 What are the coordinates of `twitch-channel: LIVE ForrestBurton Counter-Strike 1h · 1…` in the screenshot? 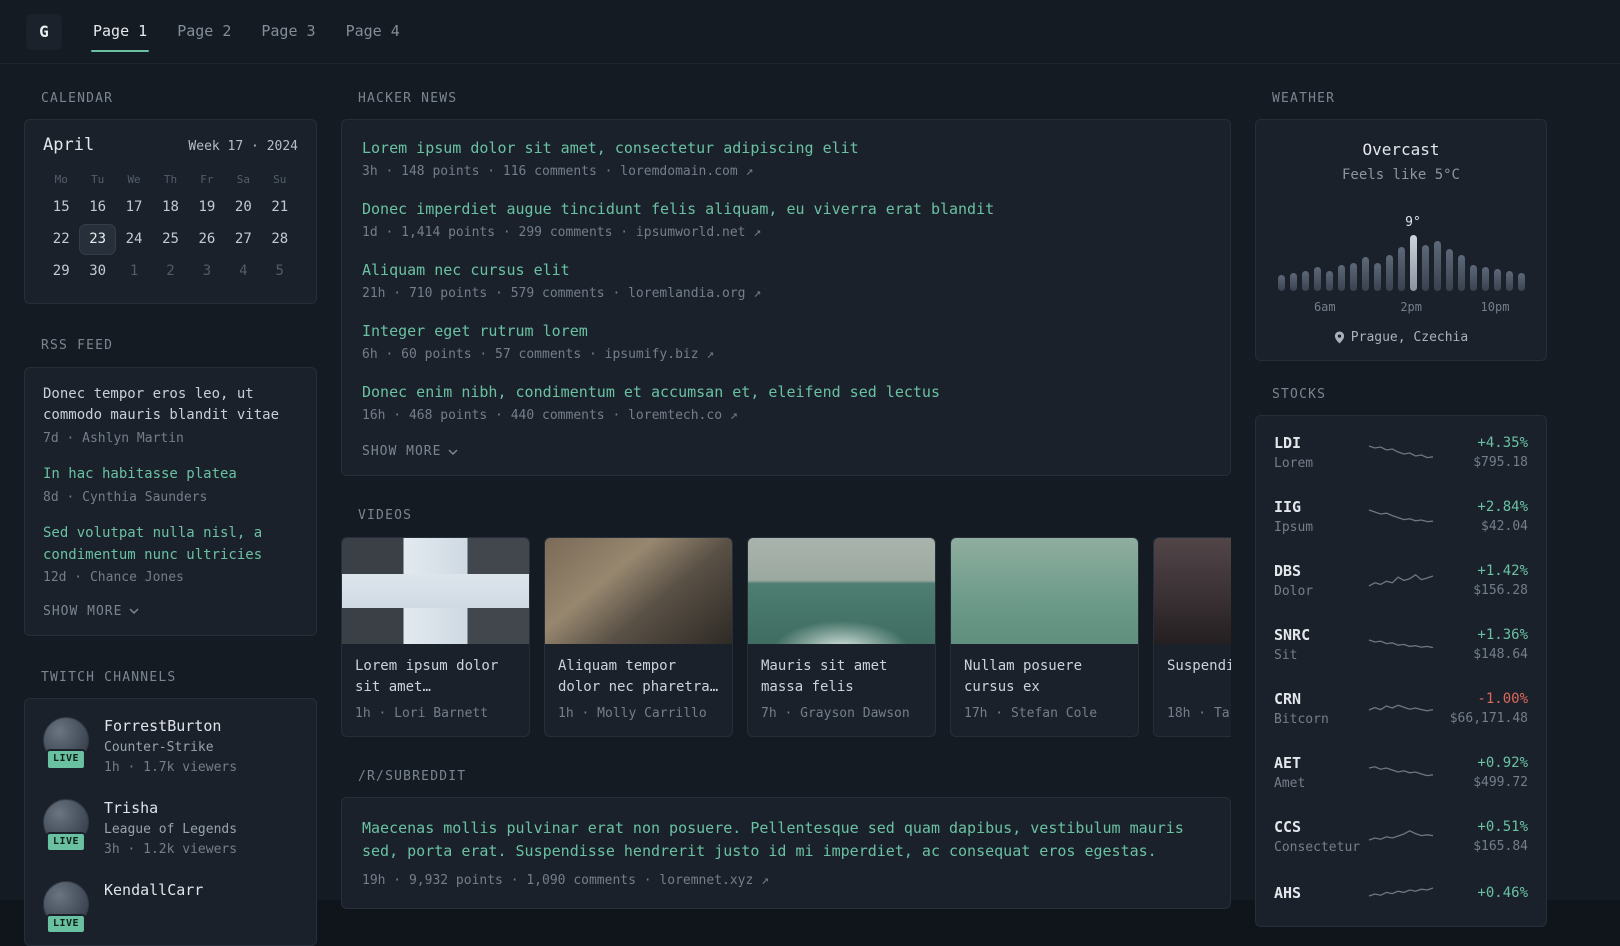 It's located at (170, 746).